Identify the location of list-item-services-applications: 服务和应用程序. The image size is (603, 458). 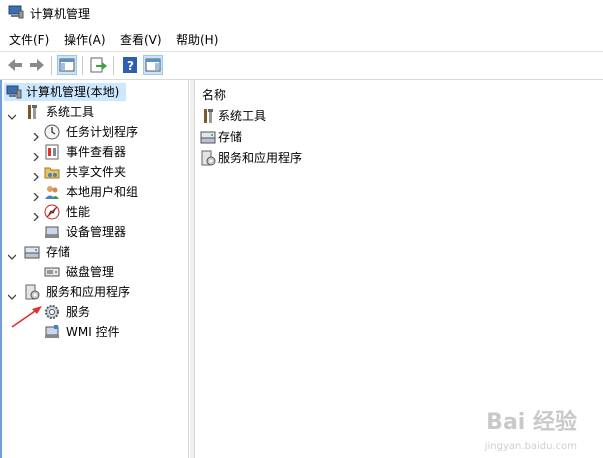
(270, 158).